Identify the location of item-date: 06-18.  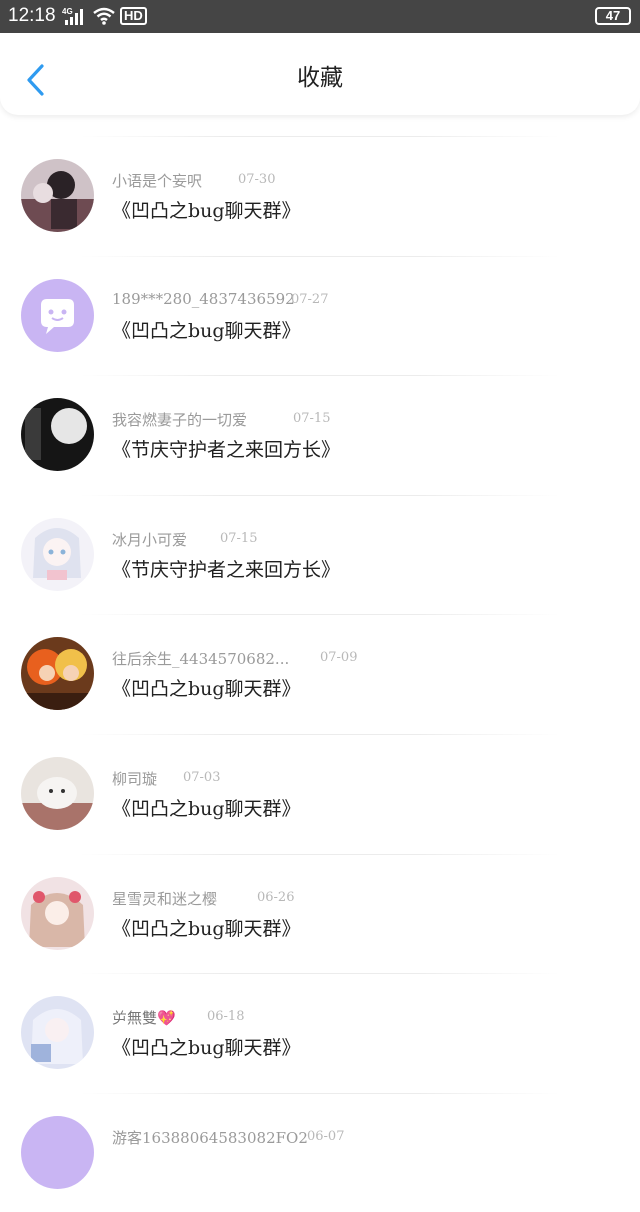
(226, 1017).